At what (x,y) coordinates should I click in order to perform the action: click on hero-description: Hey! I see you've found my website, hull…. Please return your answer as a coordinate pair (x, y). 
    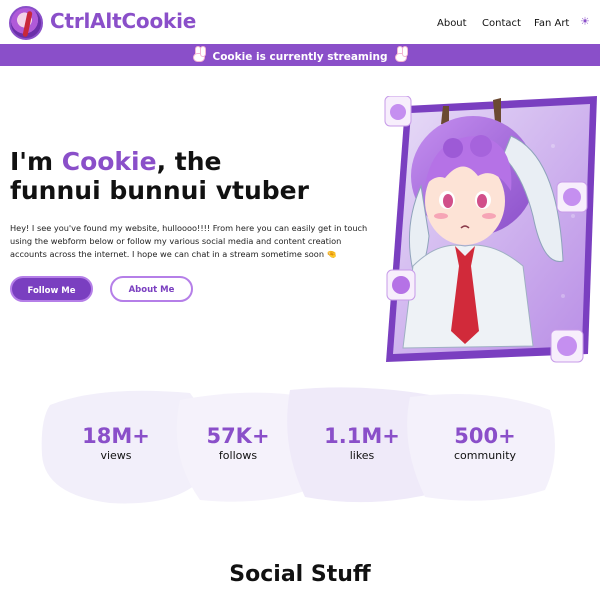
    Looking at the image, I should click on (189, 241).